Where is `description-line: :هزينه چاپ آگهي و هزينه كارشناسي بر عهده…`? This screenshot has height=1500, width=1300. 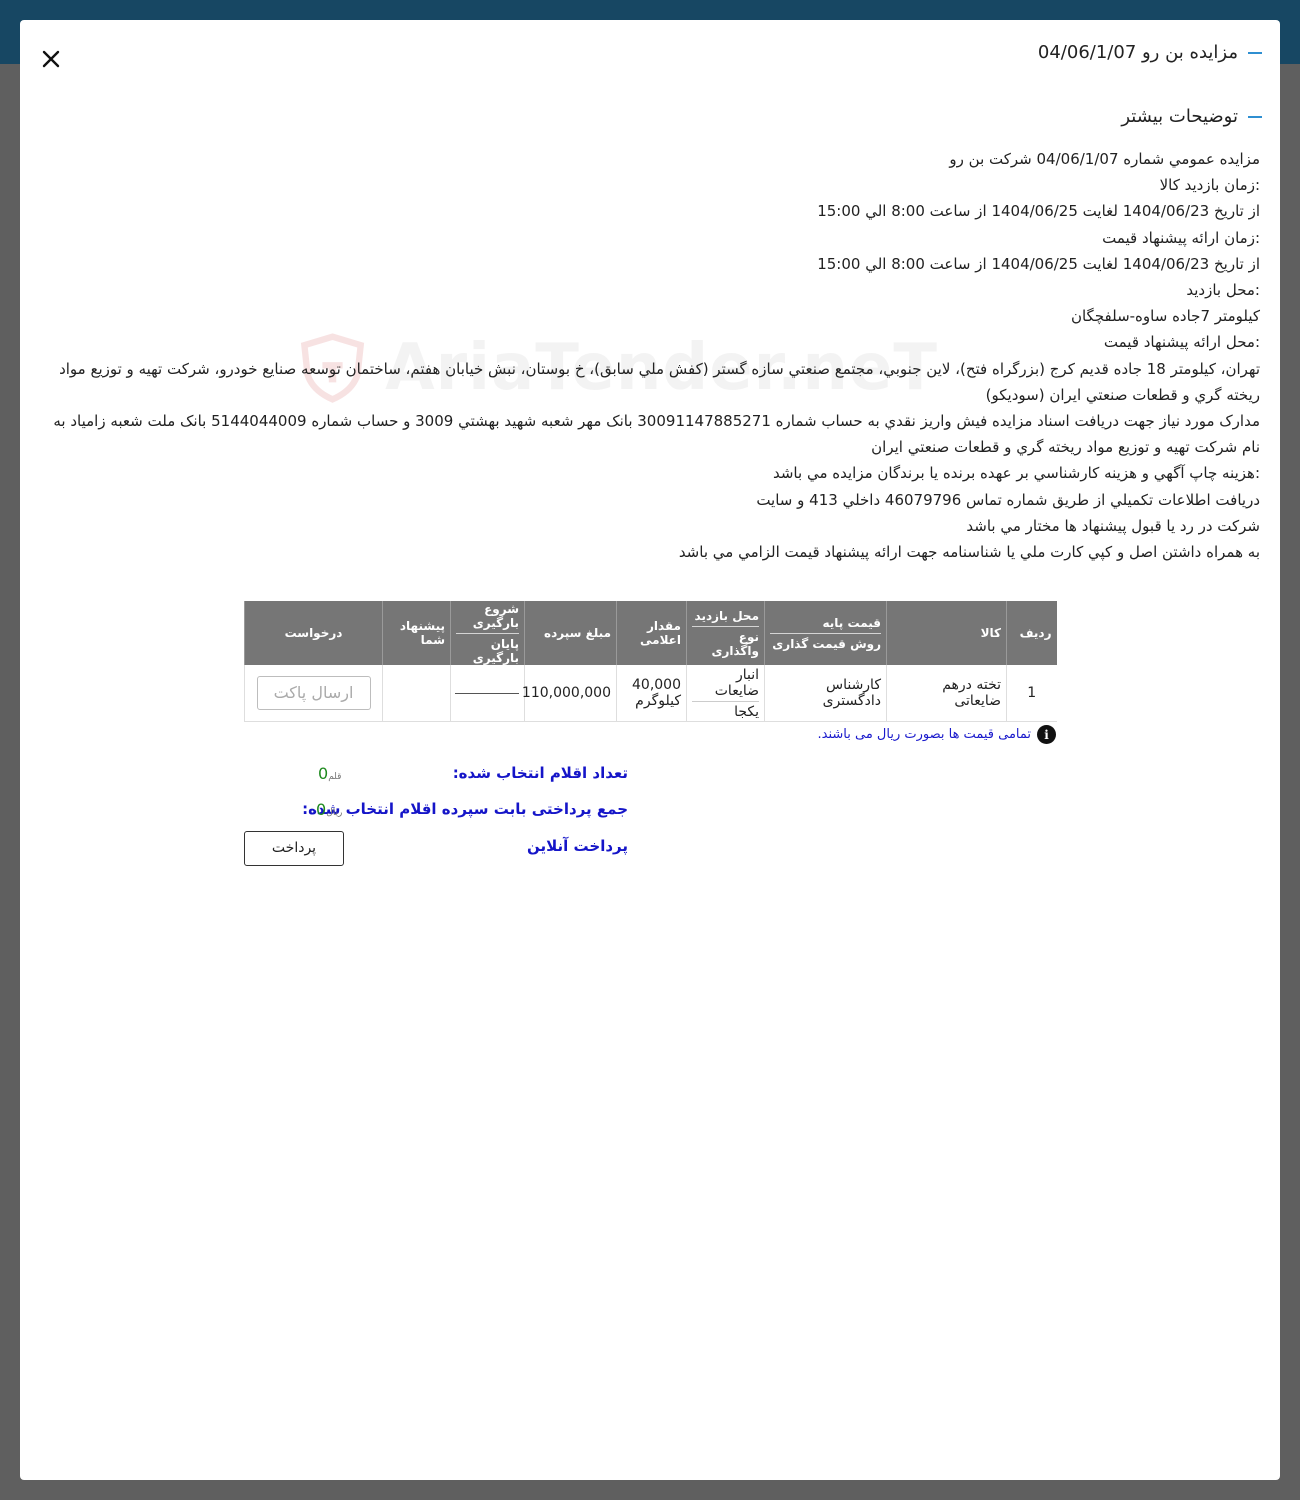 description-line: :هزينه چاپ آگهي و هزينه كارشناسي بر عهده… is located at coordinates (1016, 473).